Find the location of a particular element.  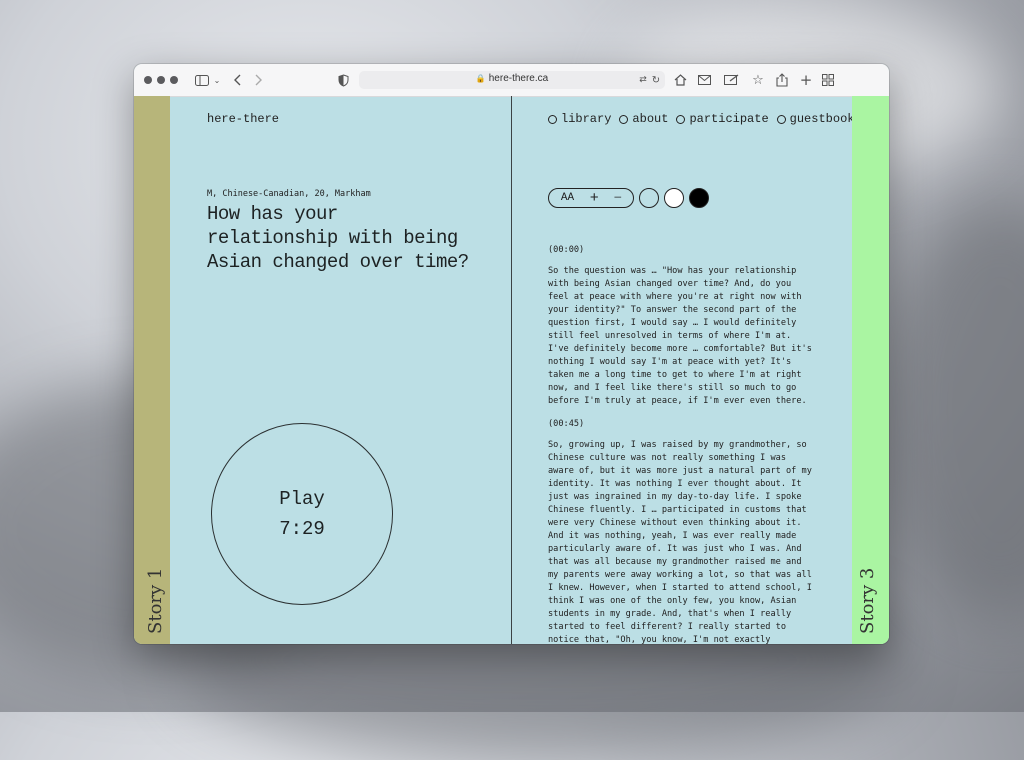

reload-icon: ↻ is located at coordinates (656, 80).